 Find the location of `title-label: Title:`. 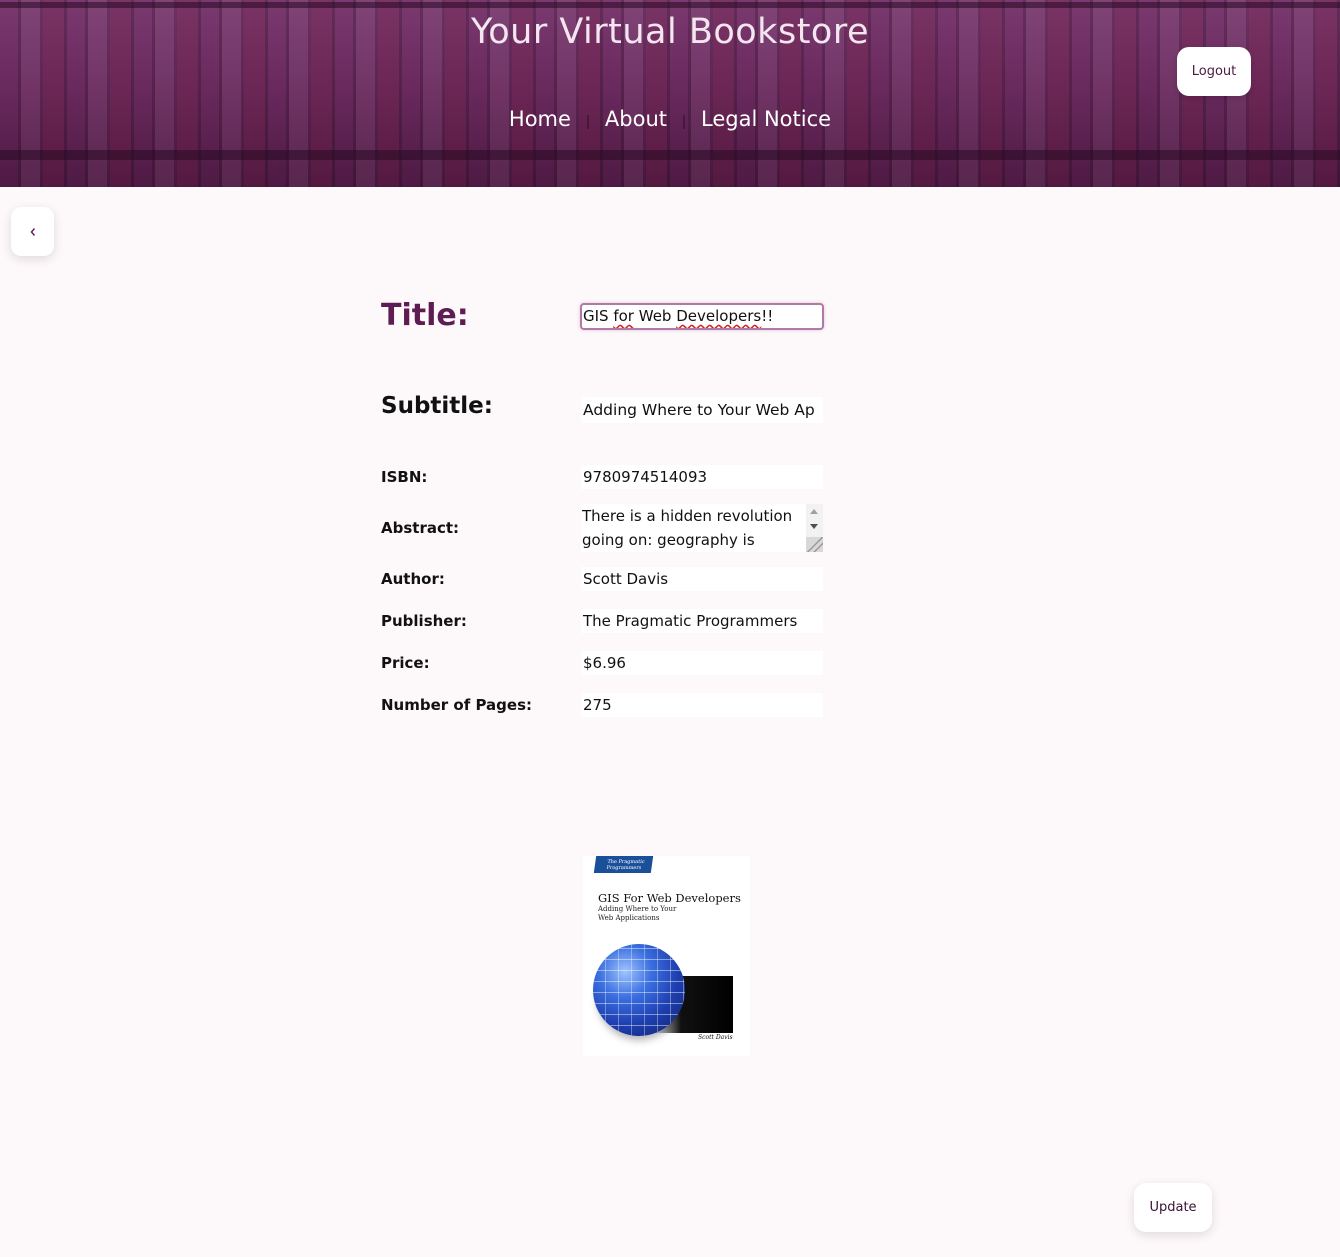

title-label: Title: is located at coordinates (425, 315).